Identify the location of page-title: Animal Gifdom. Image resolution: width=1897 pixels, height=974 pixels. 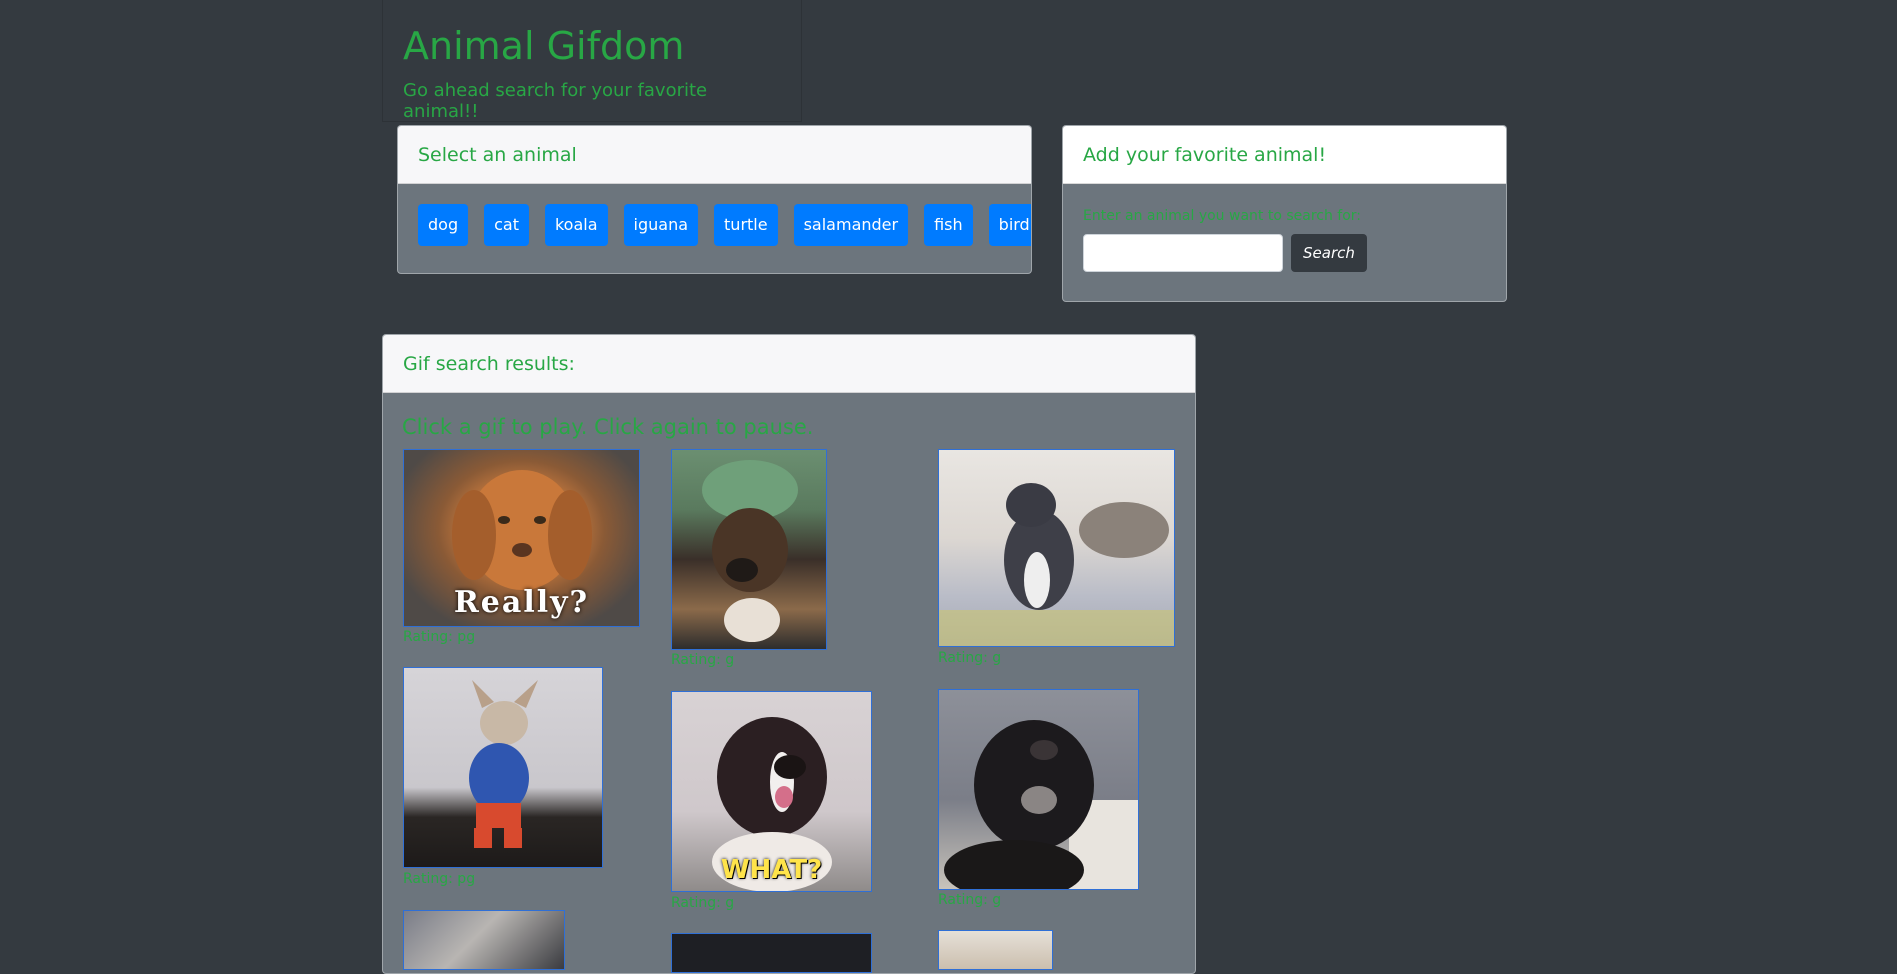
(544, 46).